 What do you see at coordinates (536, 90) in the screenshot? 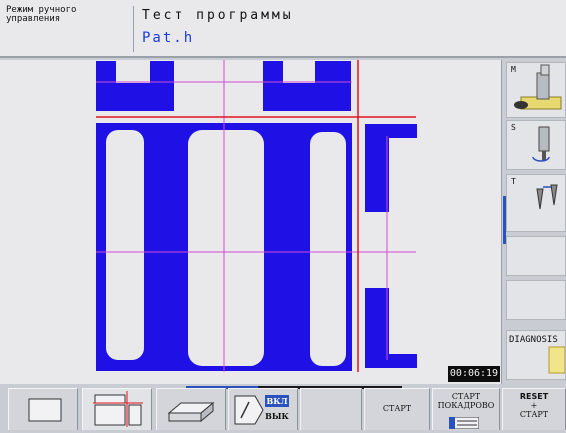
I see `m-function-key: M` at bounding box center [536, 90].